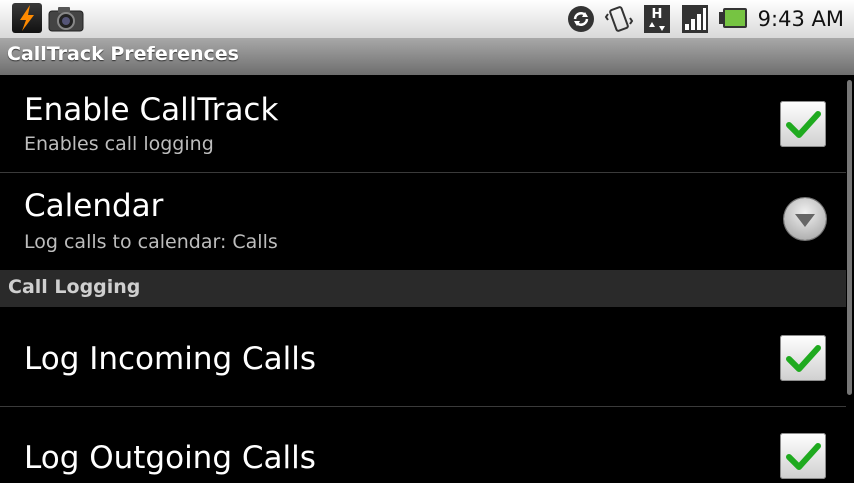 The image size is (854, 483). Describe the element at coordinates (74, 287) in the screenshot. I see `category-call-logging: Call Logging` at that location.